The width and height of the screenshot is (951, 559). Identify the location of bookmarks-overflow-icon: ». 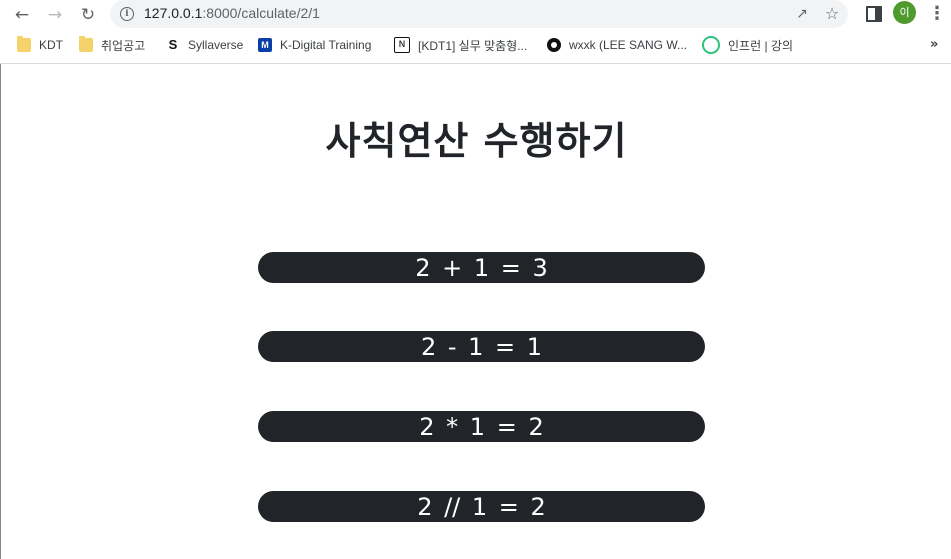
(934, 44).